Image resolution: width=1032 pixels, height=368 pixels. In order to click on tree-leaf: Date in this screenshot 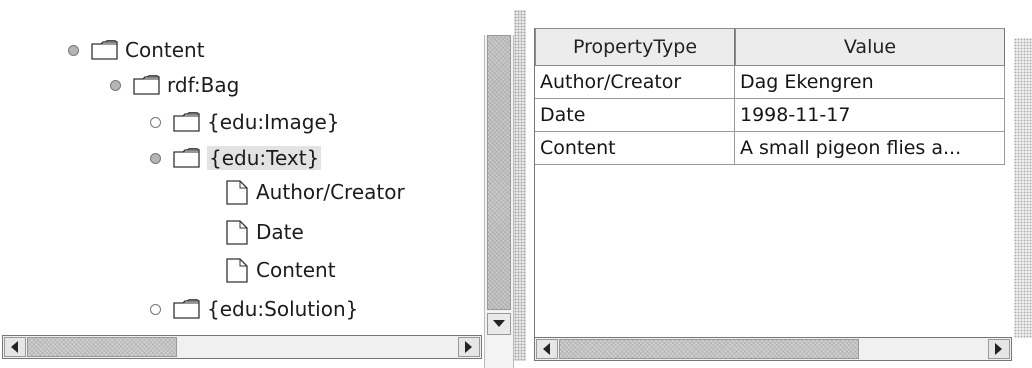, I will do `click(265, 232)`.